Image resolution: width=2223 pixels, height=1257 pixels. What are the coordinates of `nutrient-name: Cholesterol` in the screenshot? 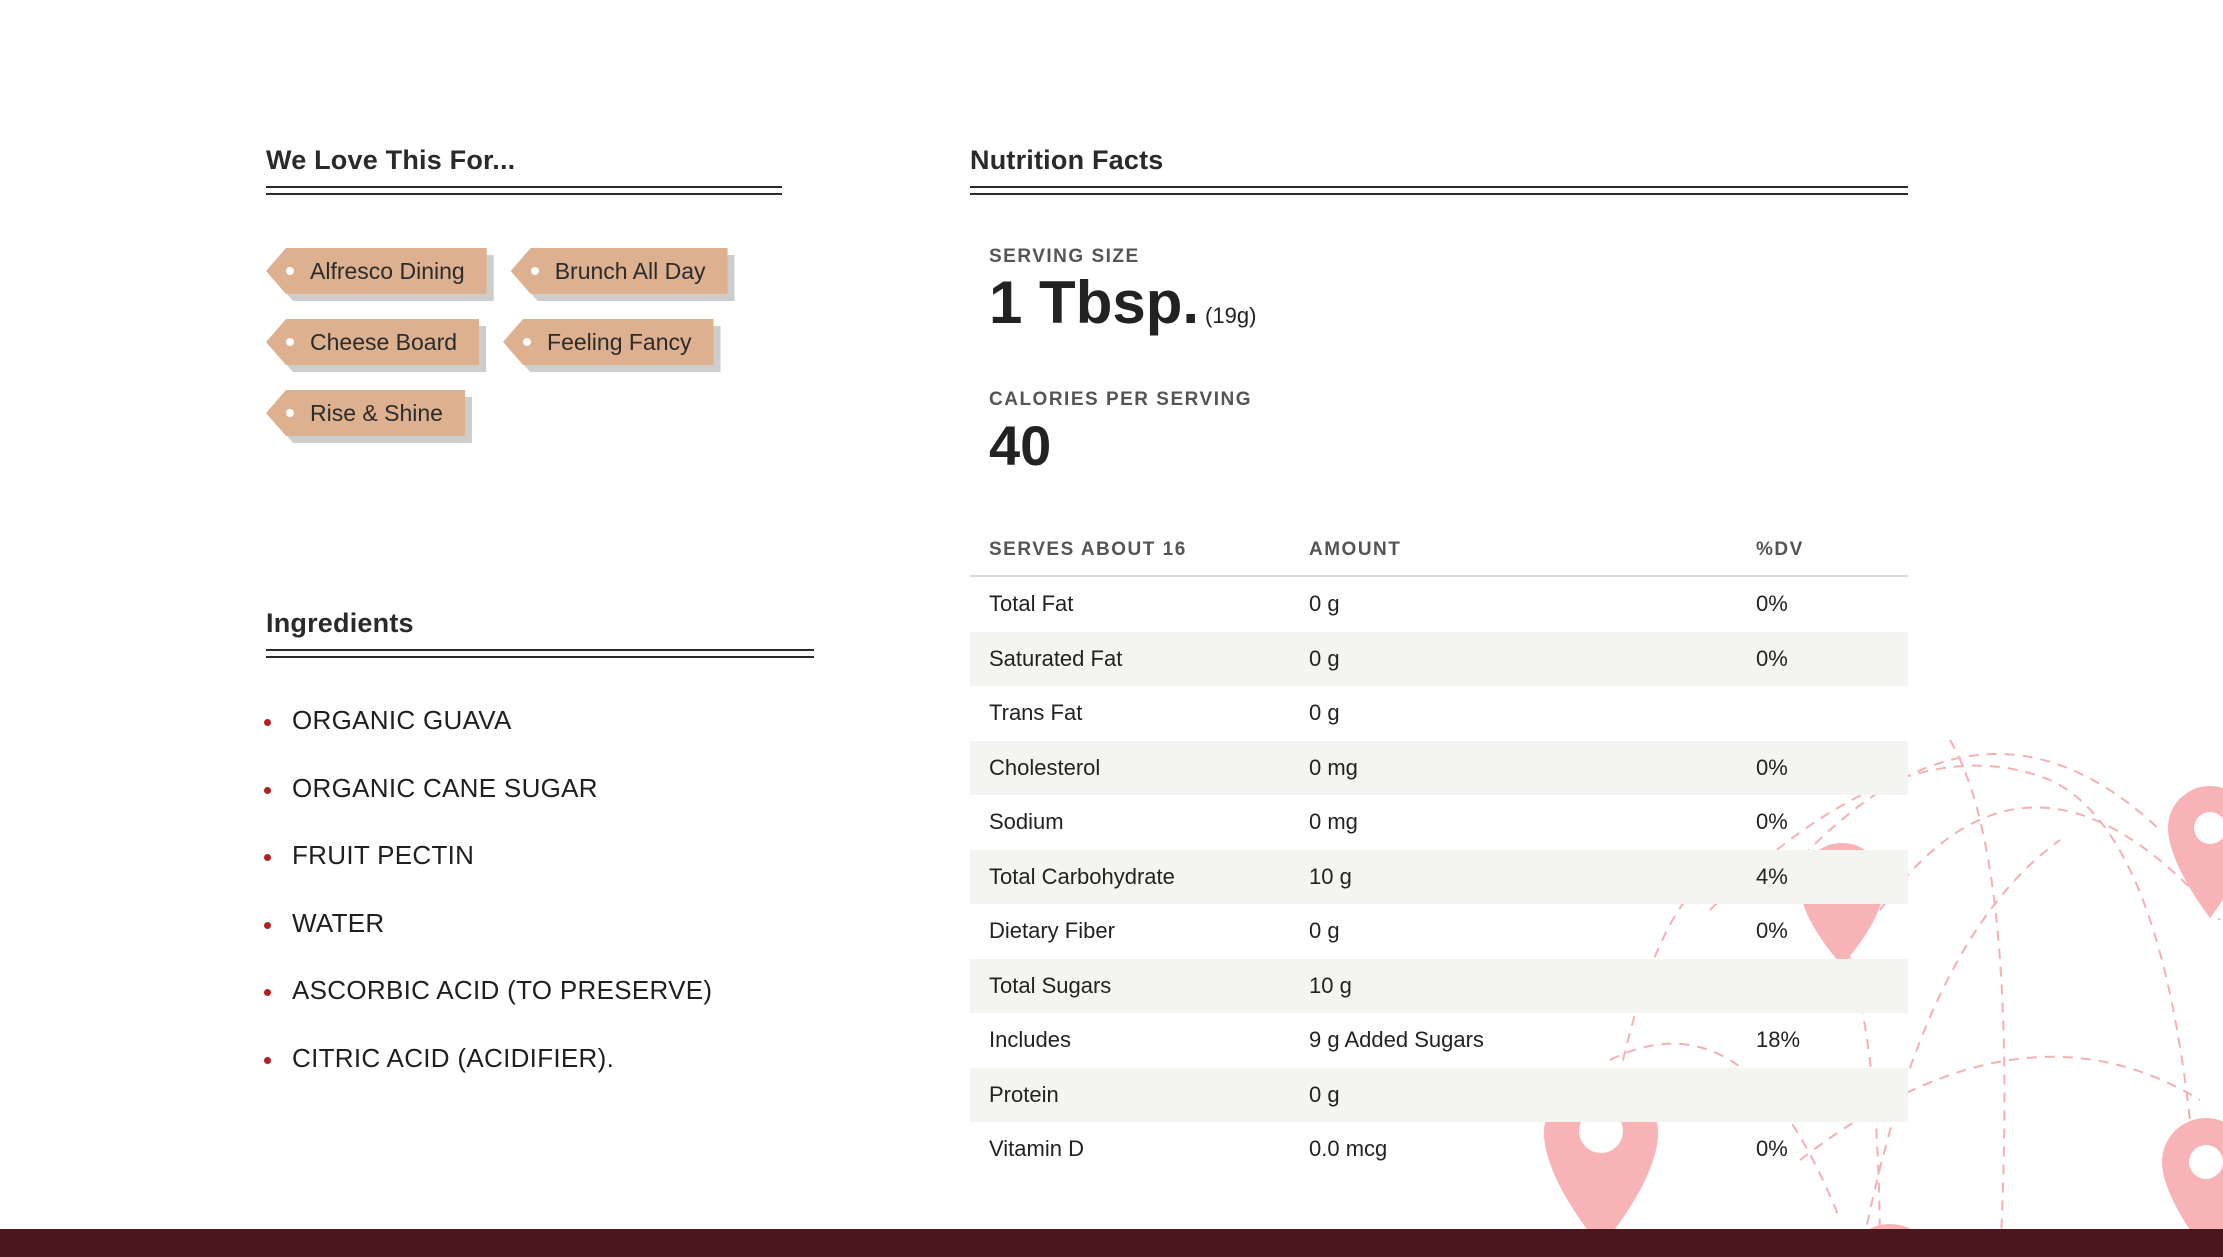 It's located at (1045, 767).